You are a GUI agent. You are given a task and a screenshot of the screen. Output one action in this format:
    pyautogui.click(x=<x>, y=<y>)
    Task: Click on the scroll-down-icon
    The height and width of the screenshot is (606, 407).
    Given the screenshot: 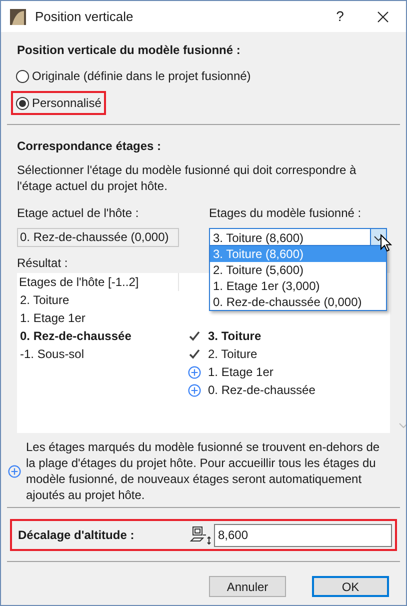 What is the action you would take?
    pyautogui.click(x=402, y=426)
    